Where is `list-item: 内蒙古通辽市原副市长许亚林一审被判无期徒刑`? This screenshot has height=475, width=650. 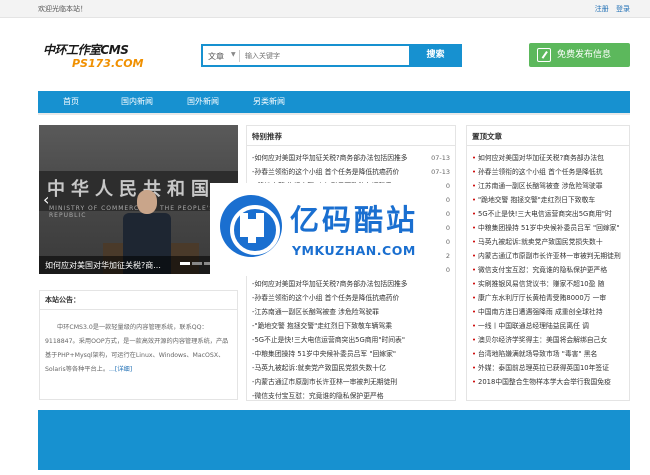
list-item: 内蒙古通辽市原副市长许亚林一审被判无期徒刑 is located at coordinates (548, 256).